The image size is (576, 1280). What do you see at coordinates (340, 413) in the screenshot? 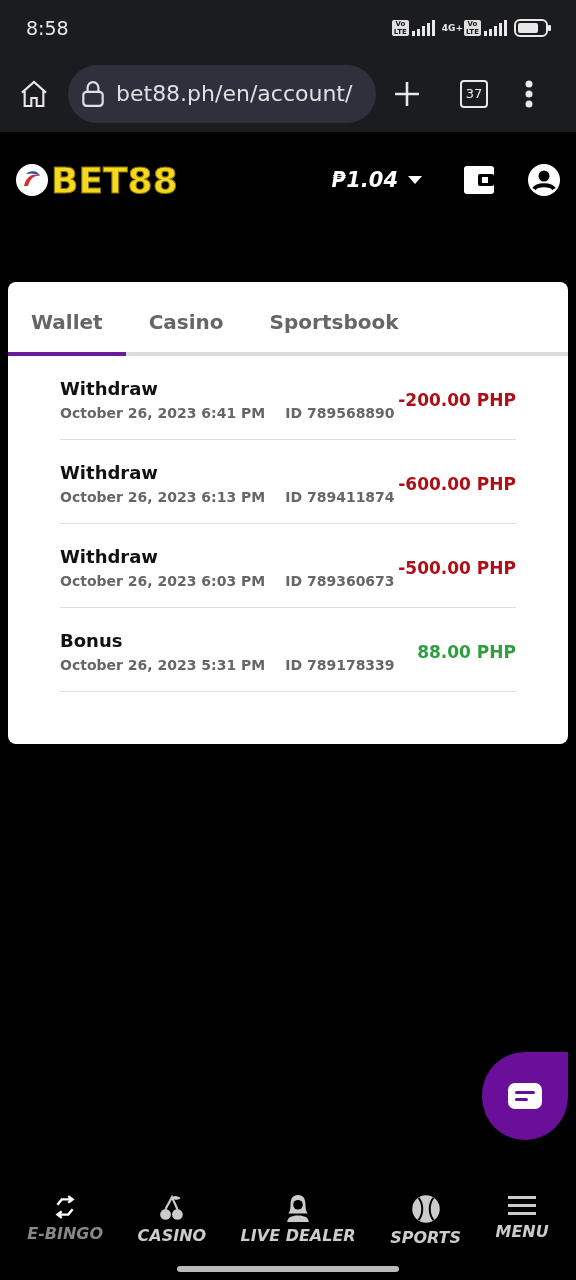
I see `transaction-id: ID 789568890` at bounding box center [340, 413].